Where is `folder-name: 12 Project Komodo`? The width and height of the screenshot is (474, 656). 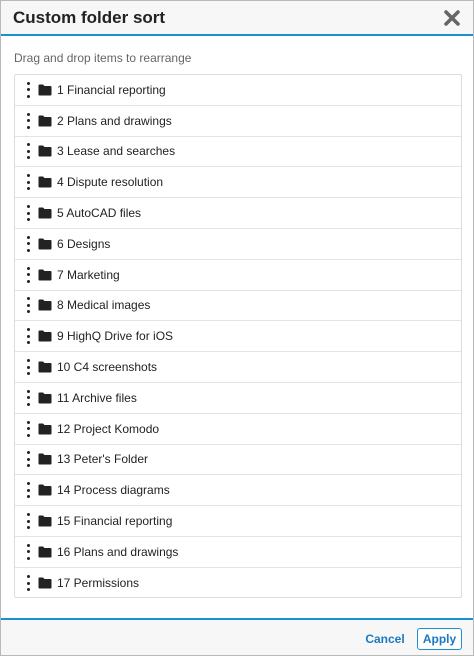 folder-name: 12 Project Komodo is located at coordinates (108, 428).